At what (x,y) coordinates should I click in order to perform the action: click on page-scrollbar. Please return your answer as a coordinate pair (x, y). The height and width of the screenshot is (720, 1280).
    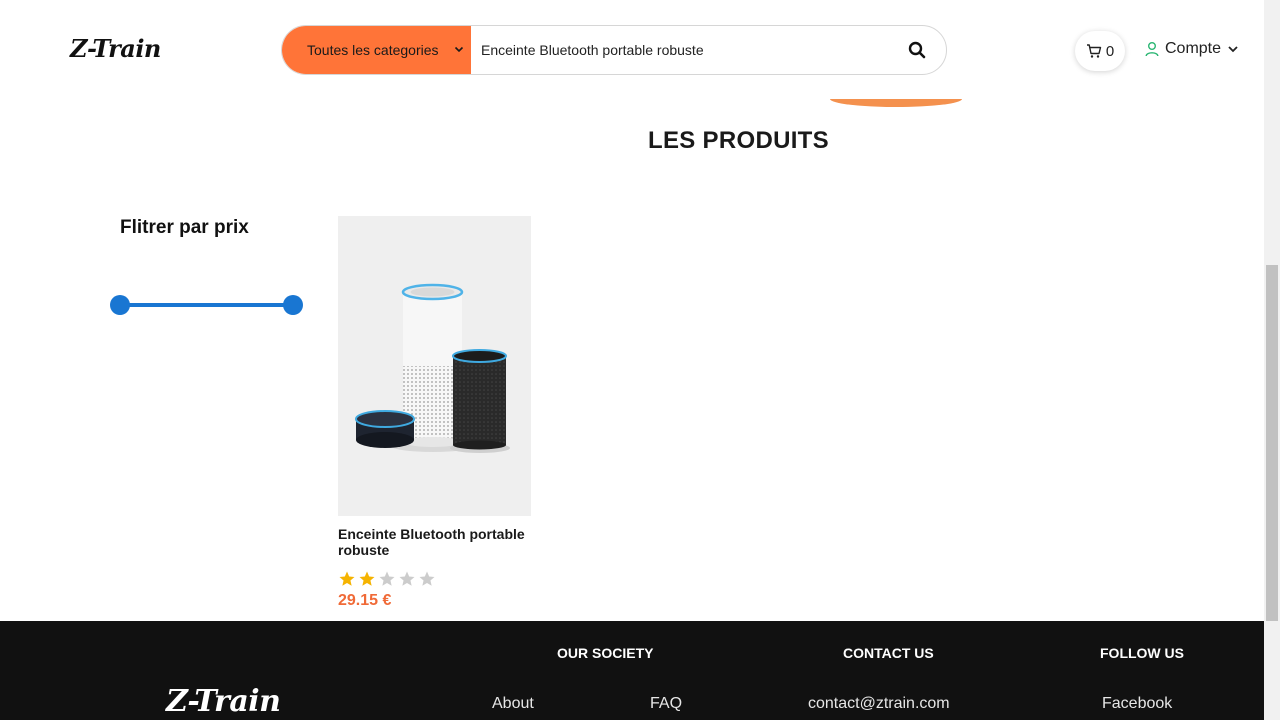
    Looking at the image, I should click on (1272, 360).